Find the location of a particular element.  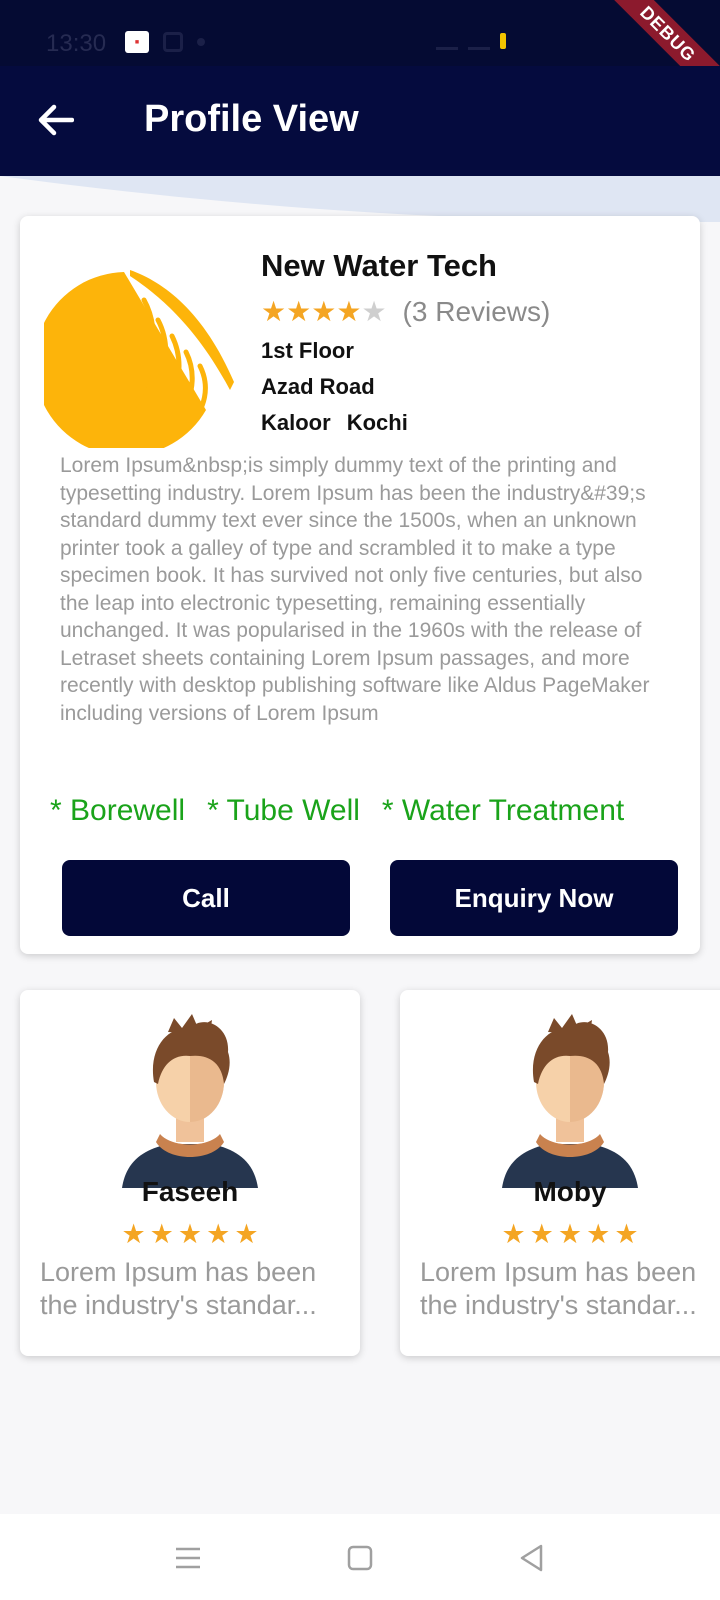

dot-icon is located at coordinates (201, 42).